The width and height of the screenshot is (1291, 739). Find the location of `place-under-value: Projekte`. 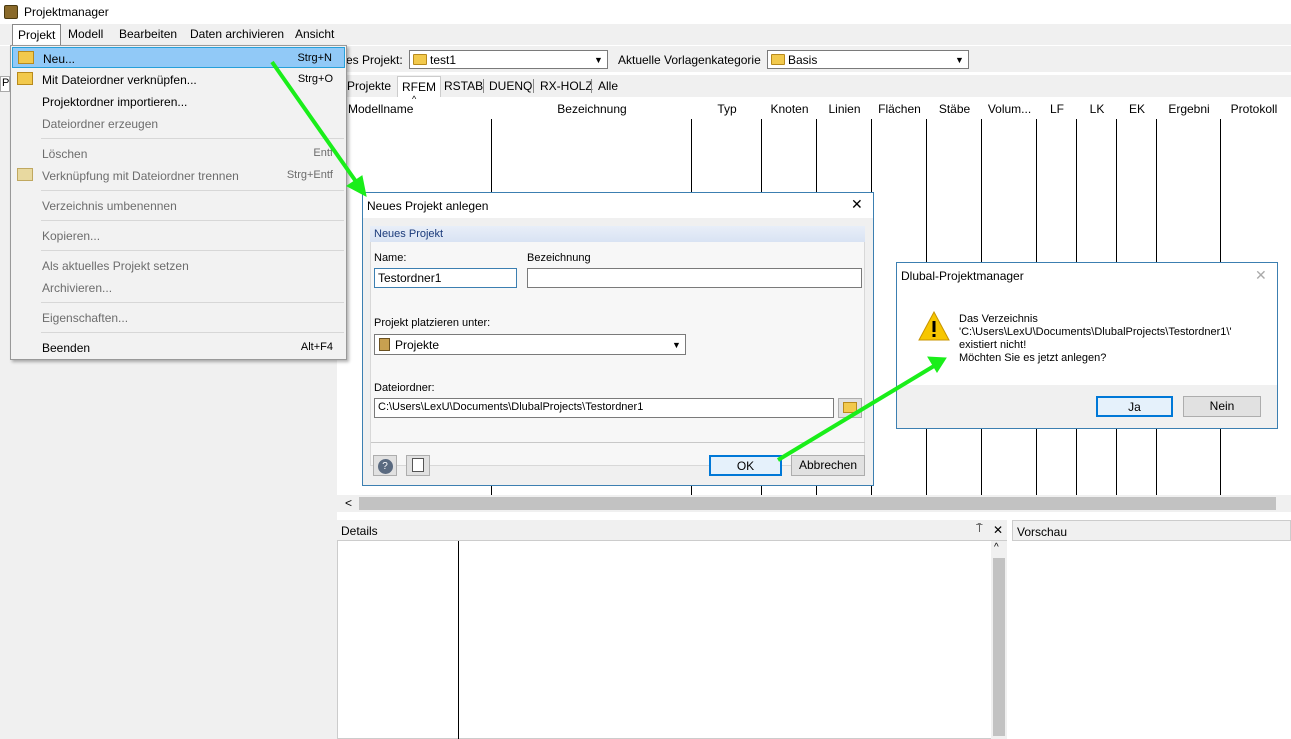

place-under-value: Projekte is located at coordinates (417, 345).